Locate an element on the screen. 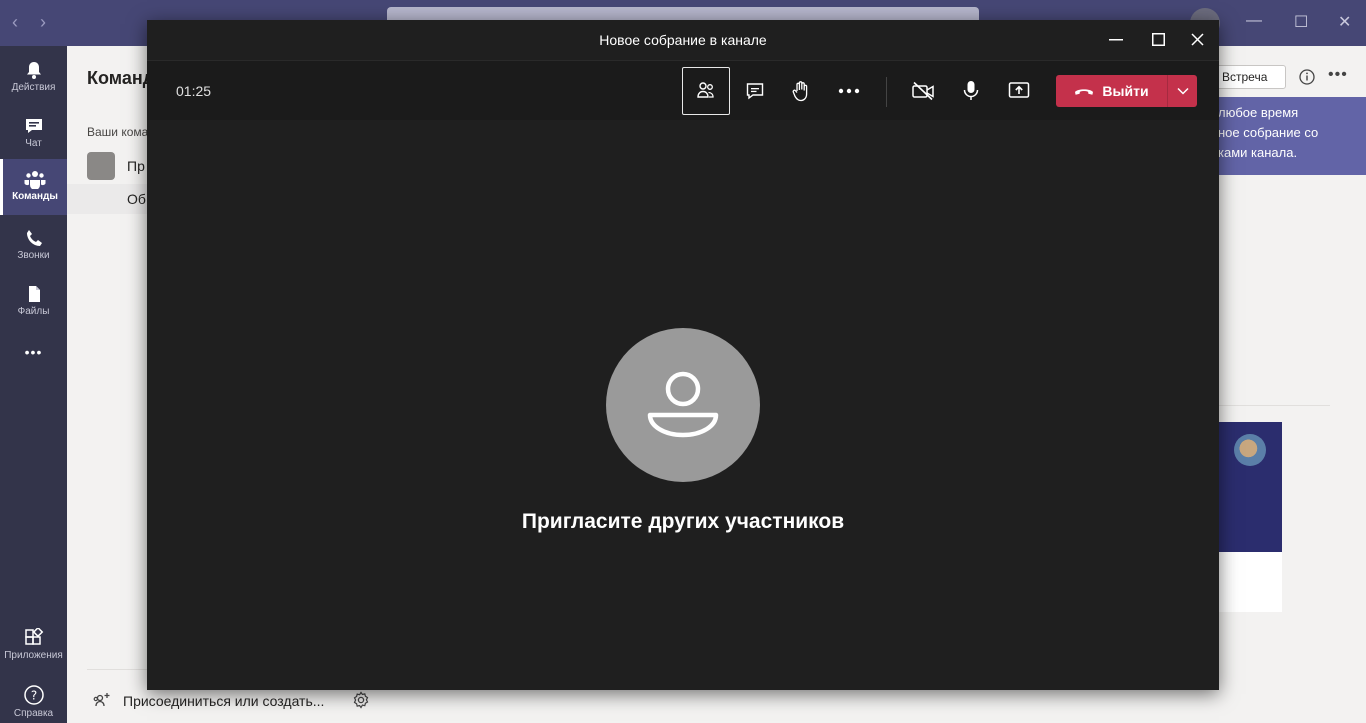 The image size is (1366, 723). raise-hand-button is located at coordinates (801, 91).